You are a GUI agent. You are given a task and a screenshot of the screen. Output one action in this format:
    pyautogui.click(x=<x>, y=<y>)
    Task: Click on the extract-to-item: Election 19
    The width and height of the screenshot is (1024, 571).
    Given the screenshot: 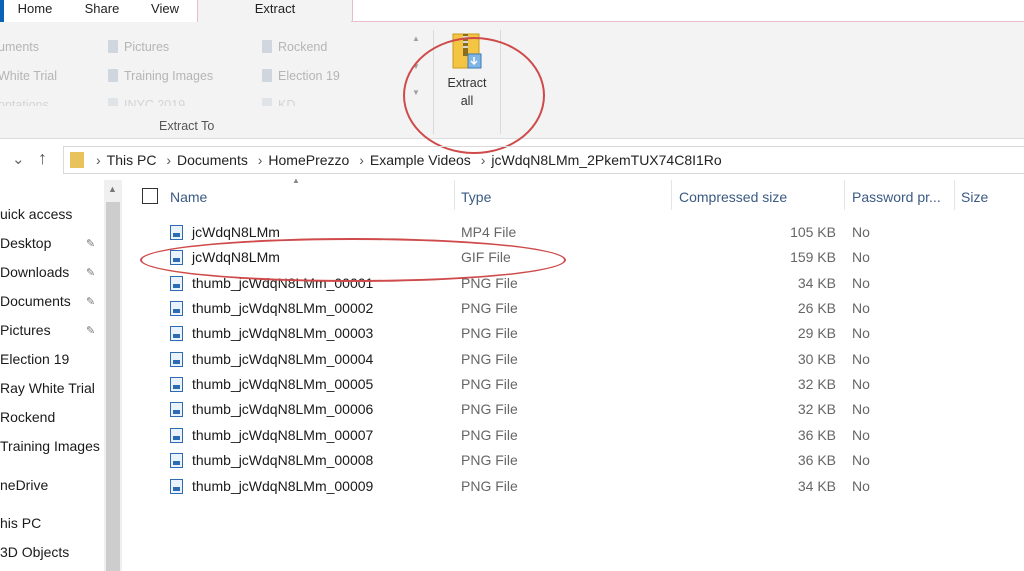 What is the action you would take?
    pyautogui.click(x=301, y=76)
    